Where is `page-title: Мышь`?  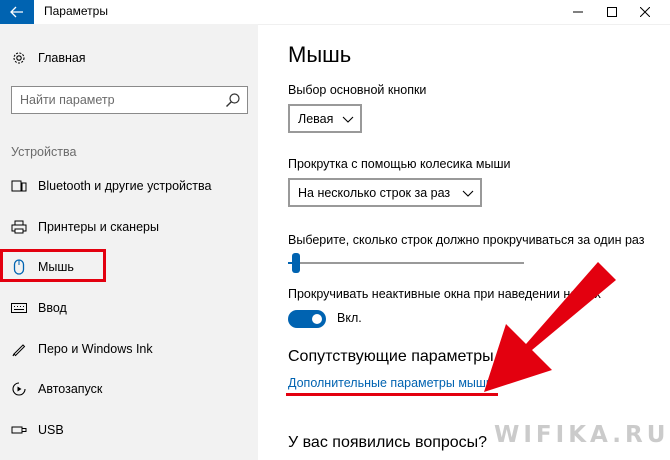 page-title: Мышь is located at coordinates (320, 54).